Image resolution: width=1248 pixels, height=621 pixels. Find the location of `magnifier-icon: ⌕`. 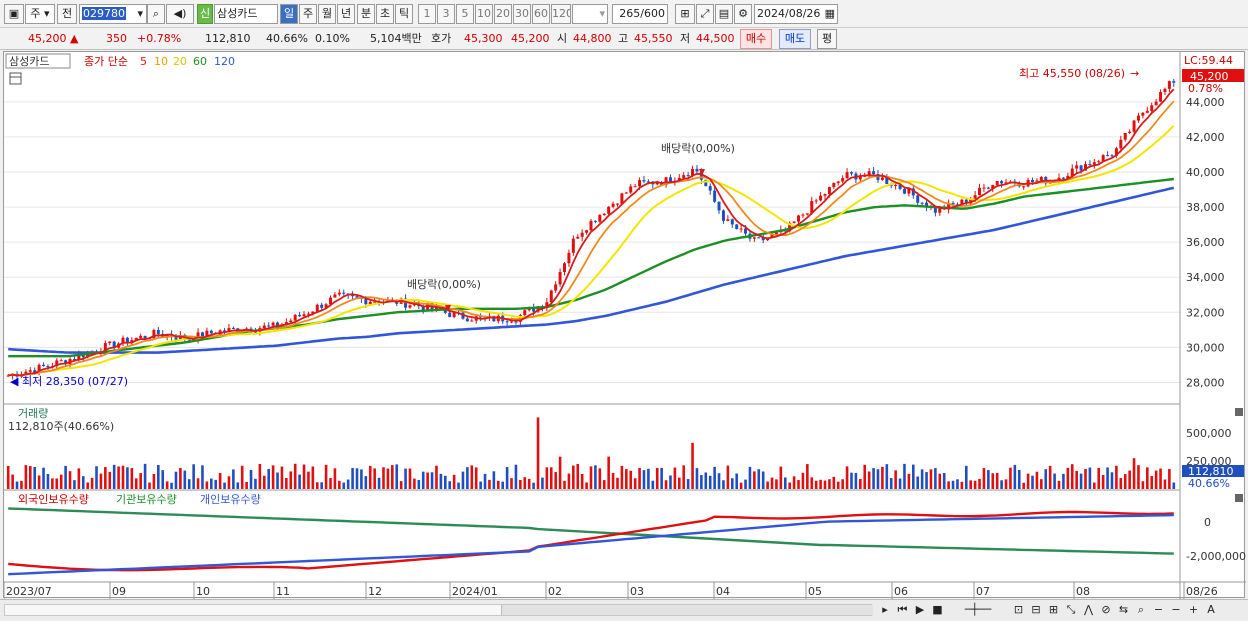

magnifier-icon: ⌕ is located at coordinates (1141, 610).